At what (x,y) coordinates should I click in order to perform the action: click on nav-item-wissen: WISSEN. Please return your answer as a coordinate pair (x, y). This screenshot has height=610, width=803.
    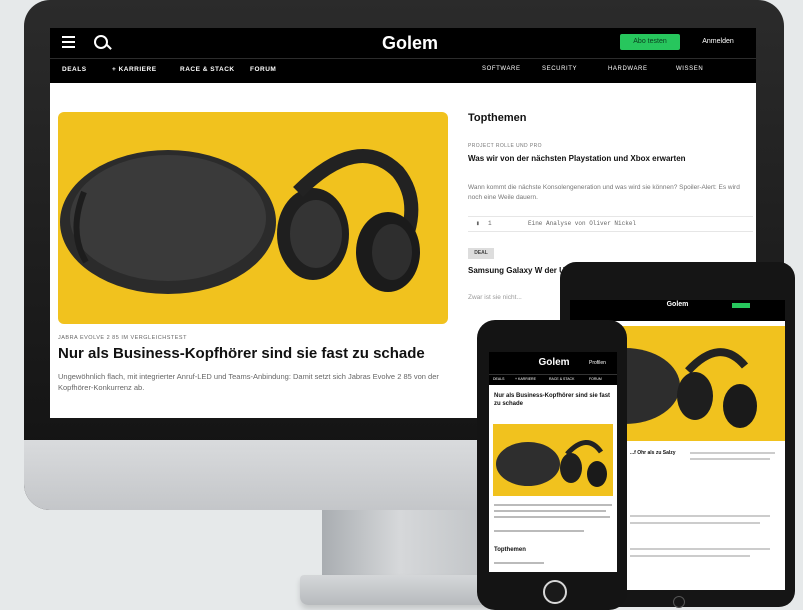
    Looking at the image, I should click on (689, 69).